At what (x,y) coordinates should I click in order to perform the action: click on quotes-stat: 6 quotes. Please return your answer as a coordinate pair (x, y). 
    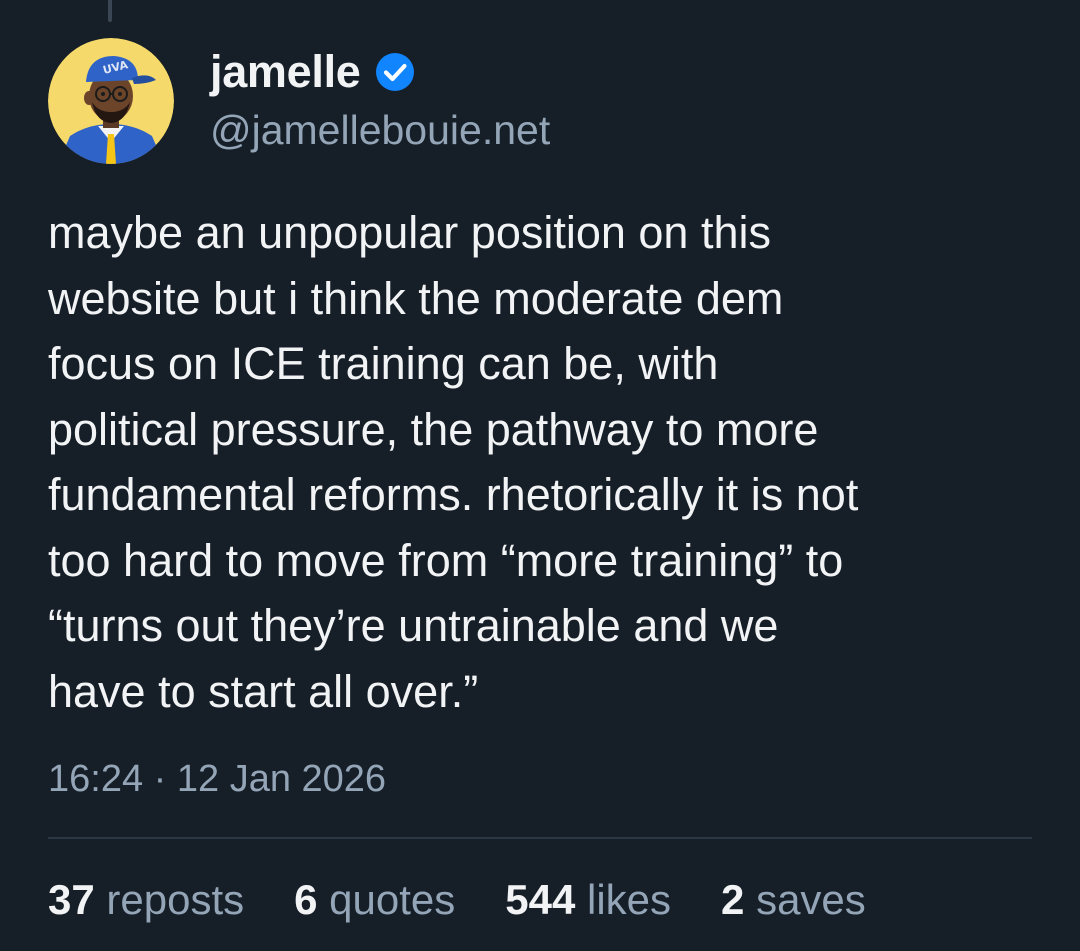
    Looking at the image, I should click on (374, 900).